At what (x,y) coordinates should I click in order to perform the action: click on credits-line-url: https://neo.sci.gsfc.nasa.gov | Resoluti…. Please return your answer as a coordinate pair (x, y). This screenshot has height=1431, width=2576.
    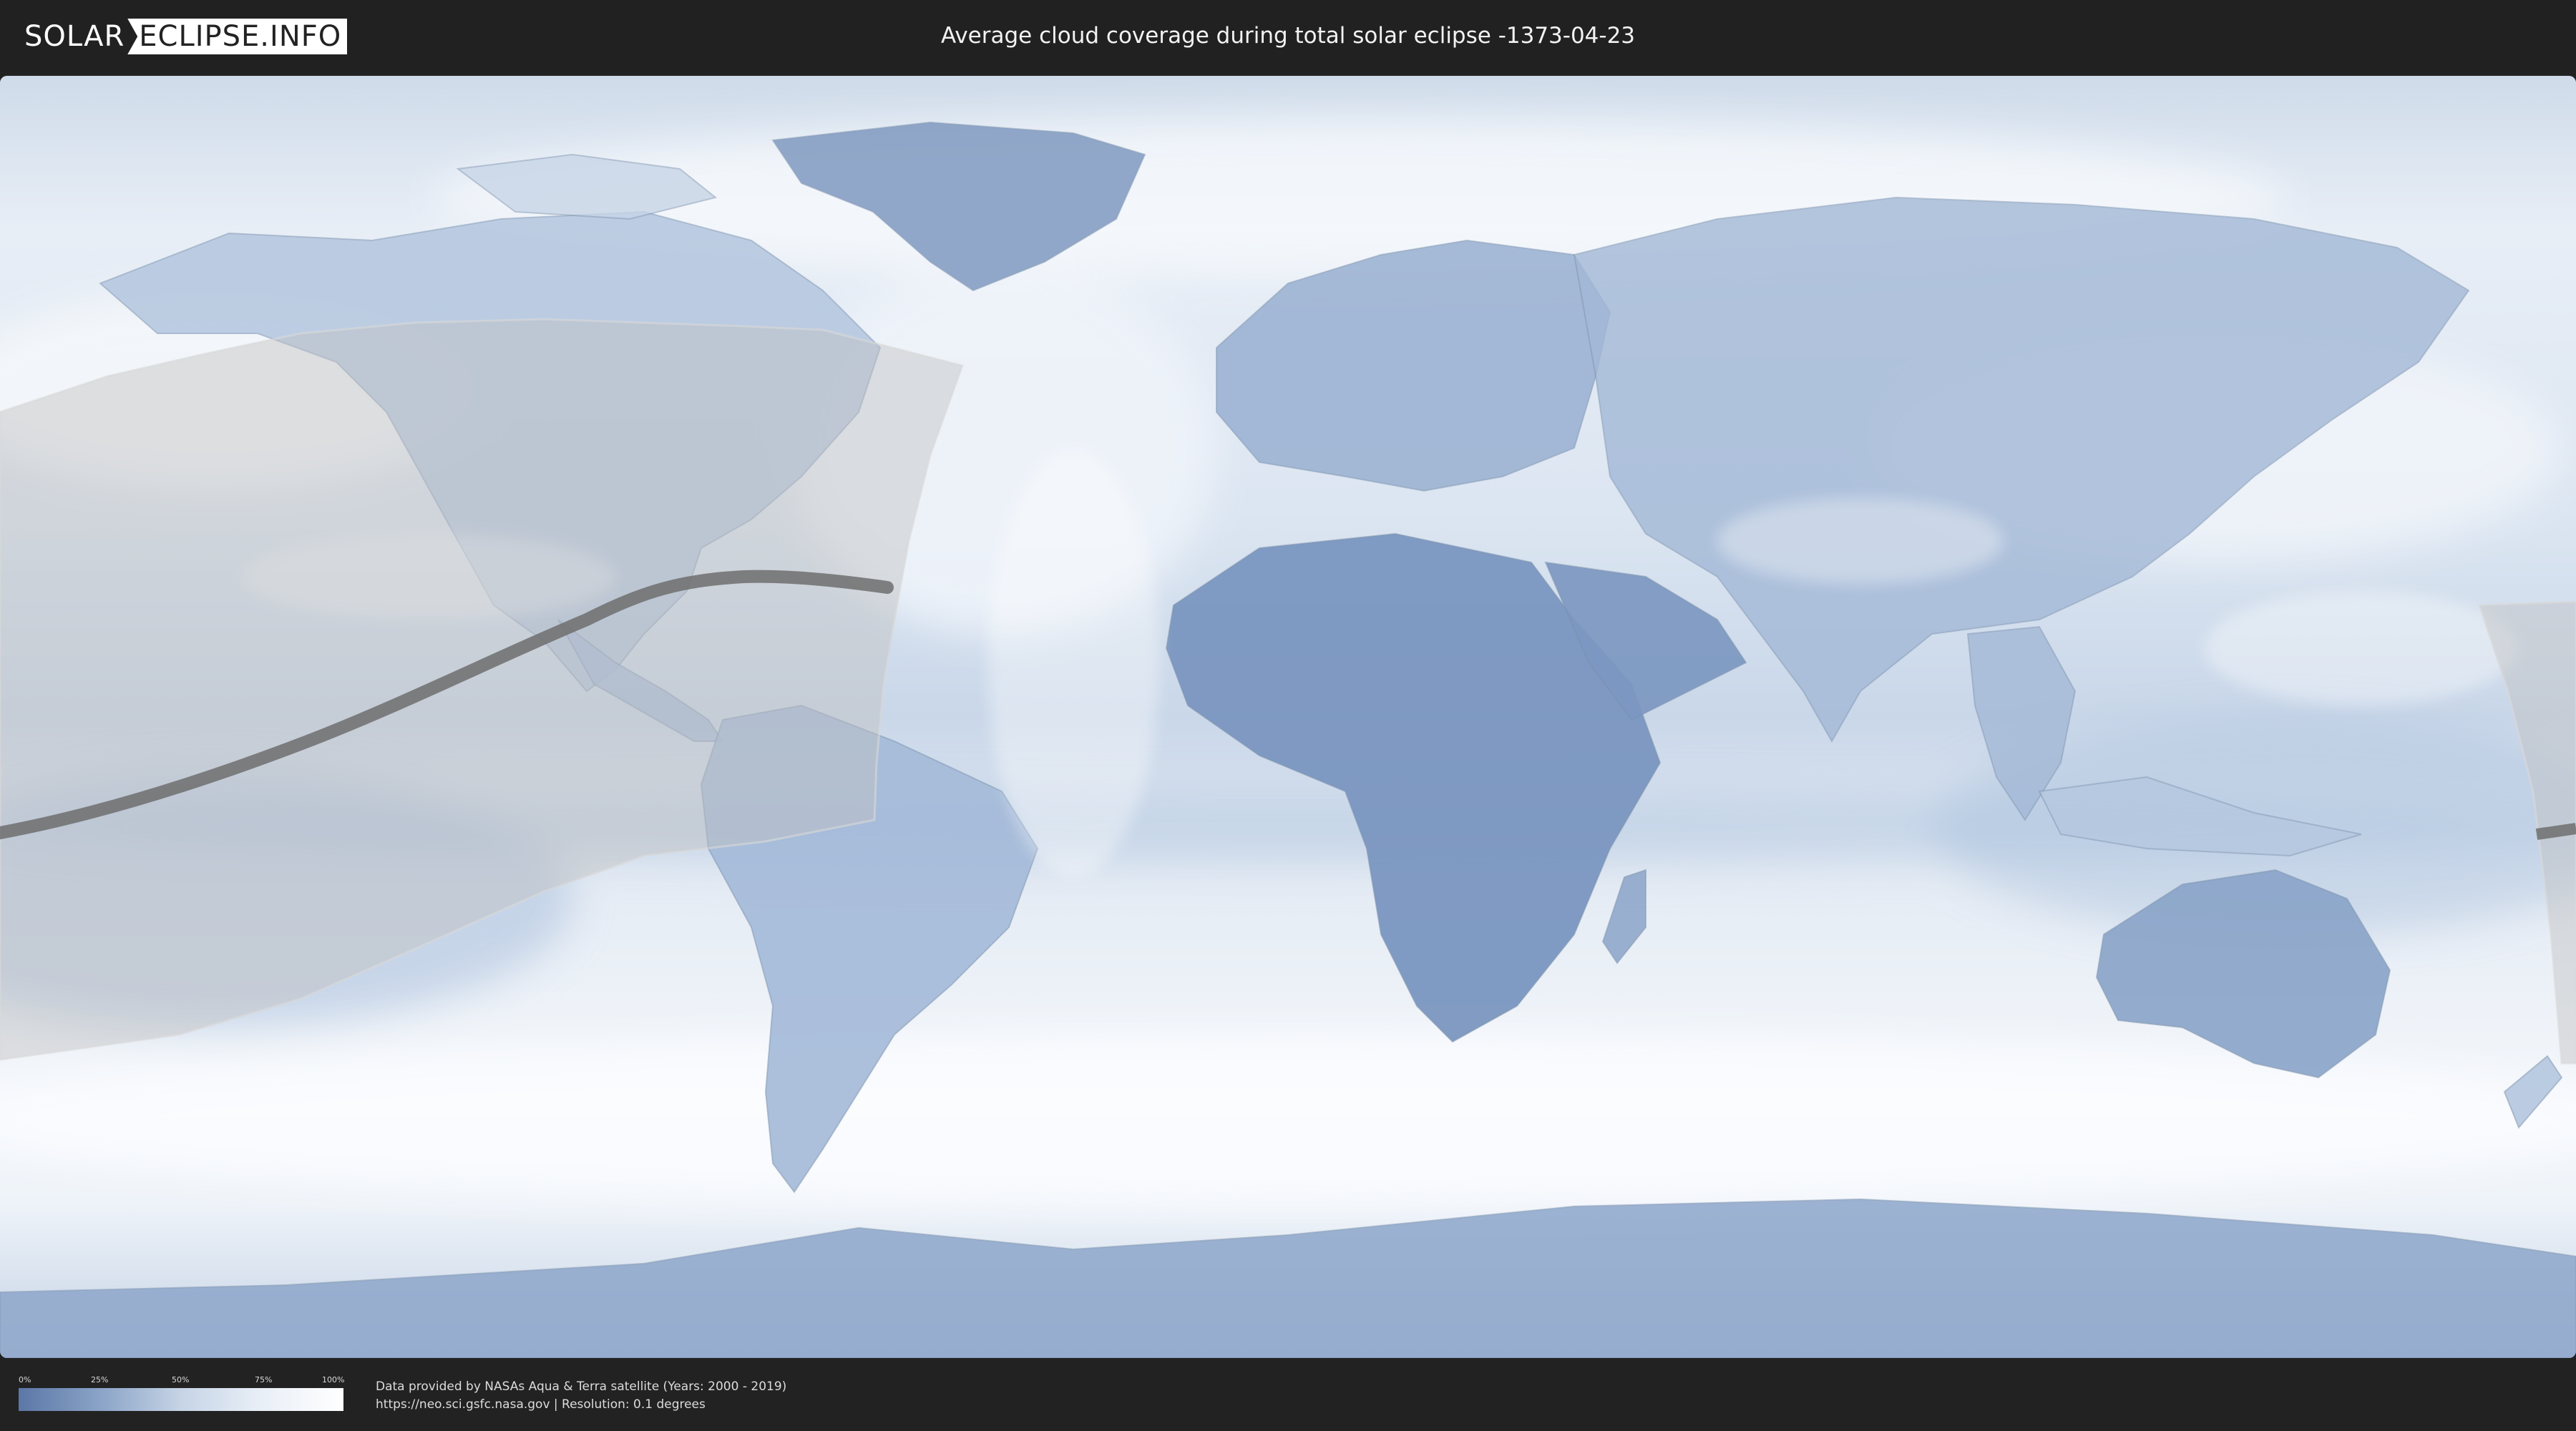
    Looking at the image, I should click on (581, 1405).